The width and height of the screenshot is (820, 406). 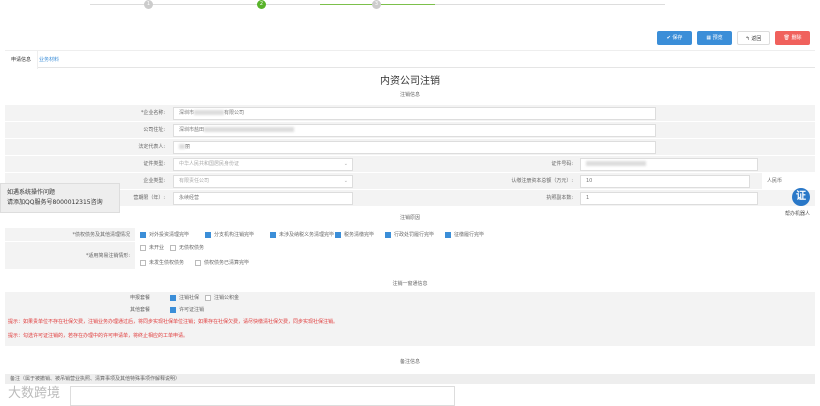 I want to click on company-name-row: *企业名称: 深圳市 有限公司, so click(x=410, y=113).